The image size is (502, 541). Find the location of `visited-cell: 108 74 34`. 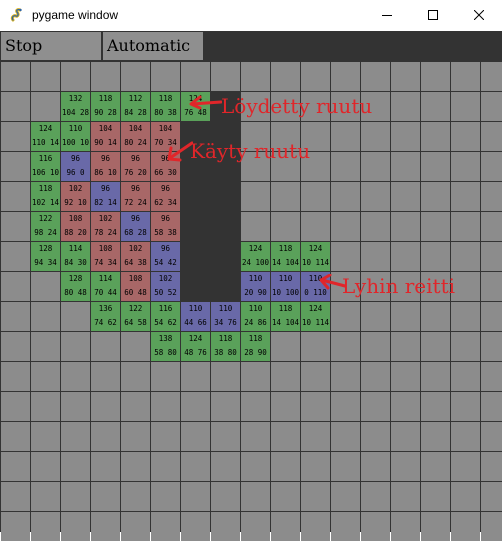

visited-cell: 108 74 34 is located at coordinates (105, 256).